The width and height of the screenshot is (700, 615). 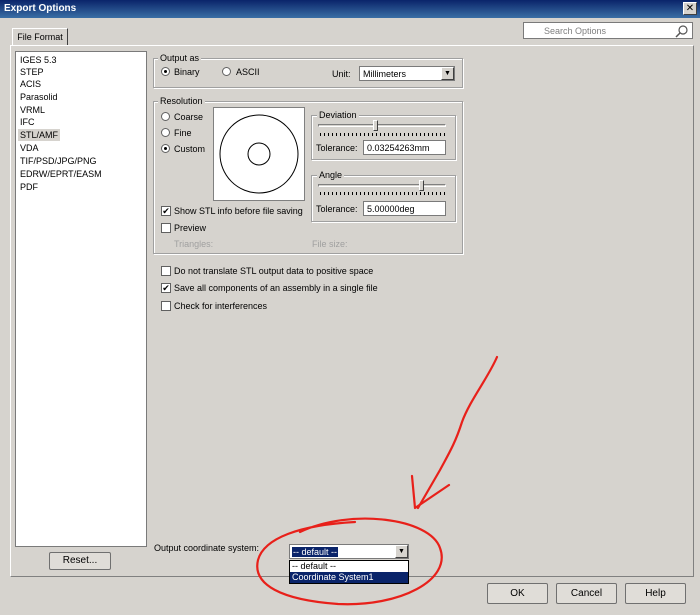 I want to click on list-item: IGES 5.3, so click(x=38, y=60).